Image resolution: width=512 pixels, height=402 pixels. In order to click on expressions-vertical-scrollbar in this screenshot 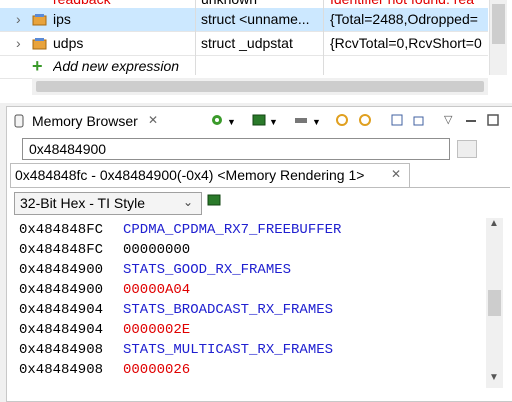, I will do `click(498, 37)`.